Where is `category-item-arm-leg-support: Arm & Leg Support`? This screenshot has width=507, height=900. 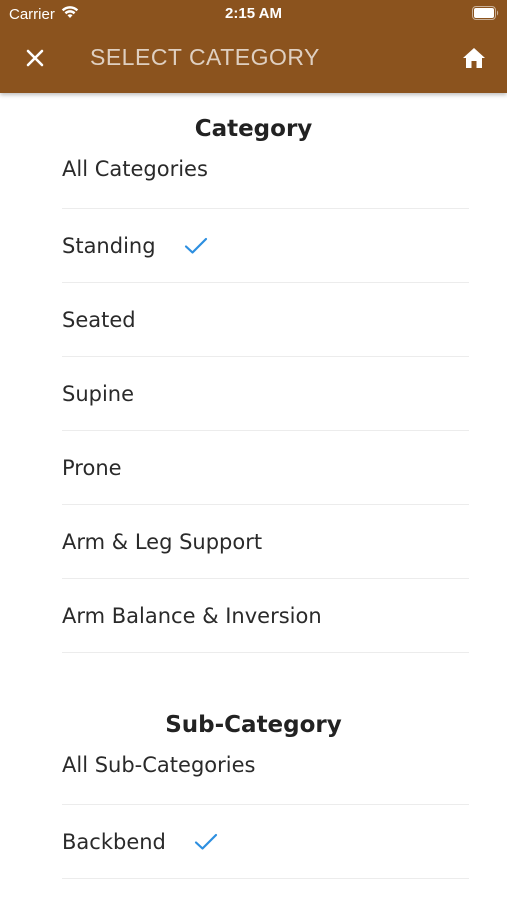 category-item-arm-leg-support: Arm & Leg Support is located at coordinates (265, 542).